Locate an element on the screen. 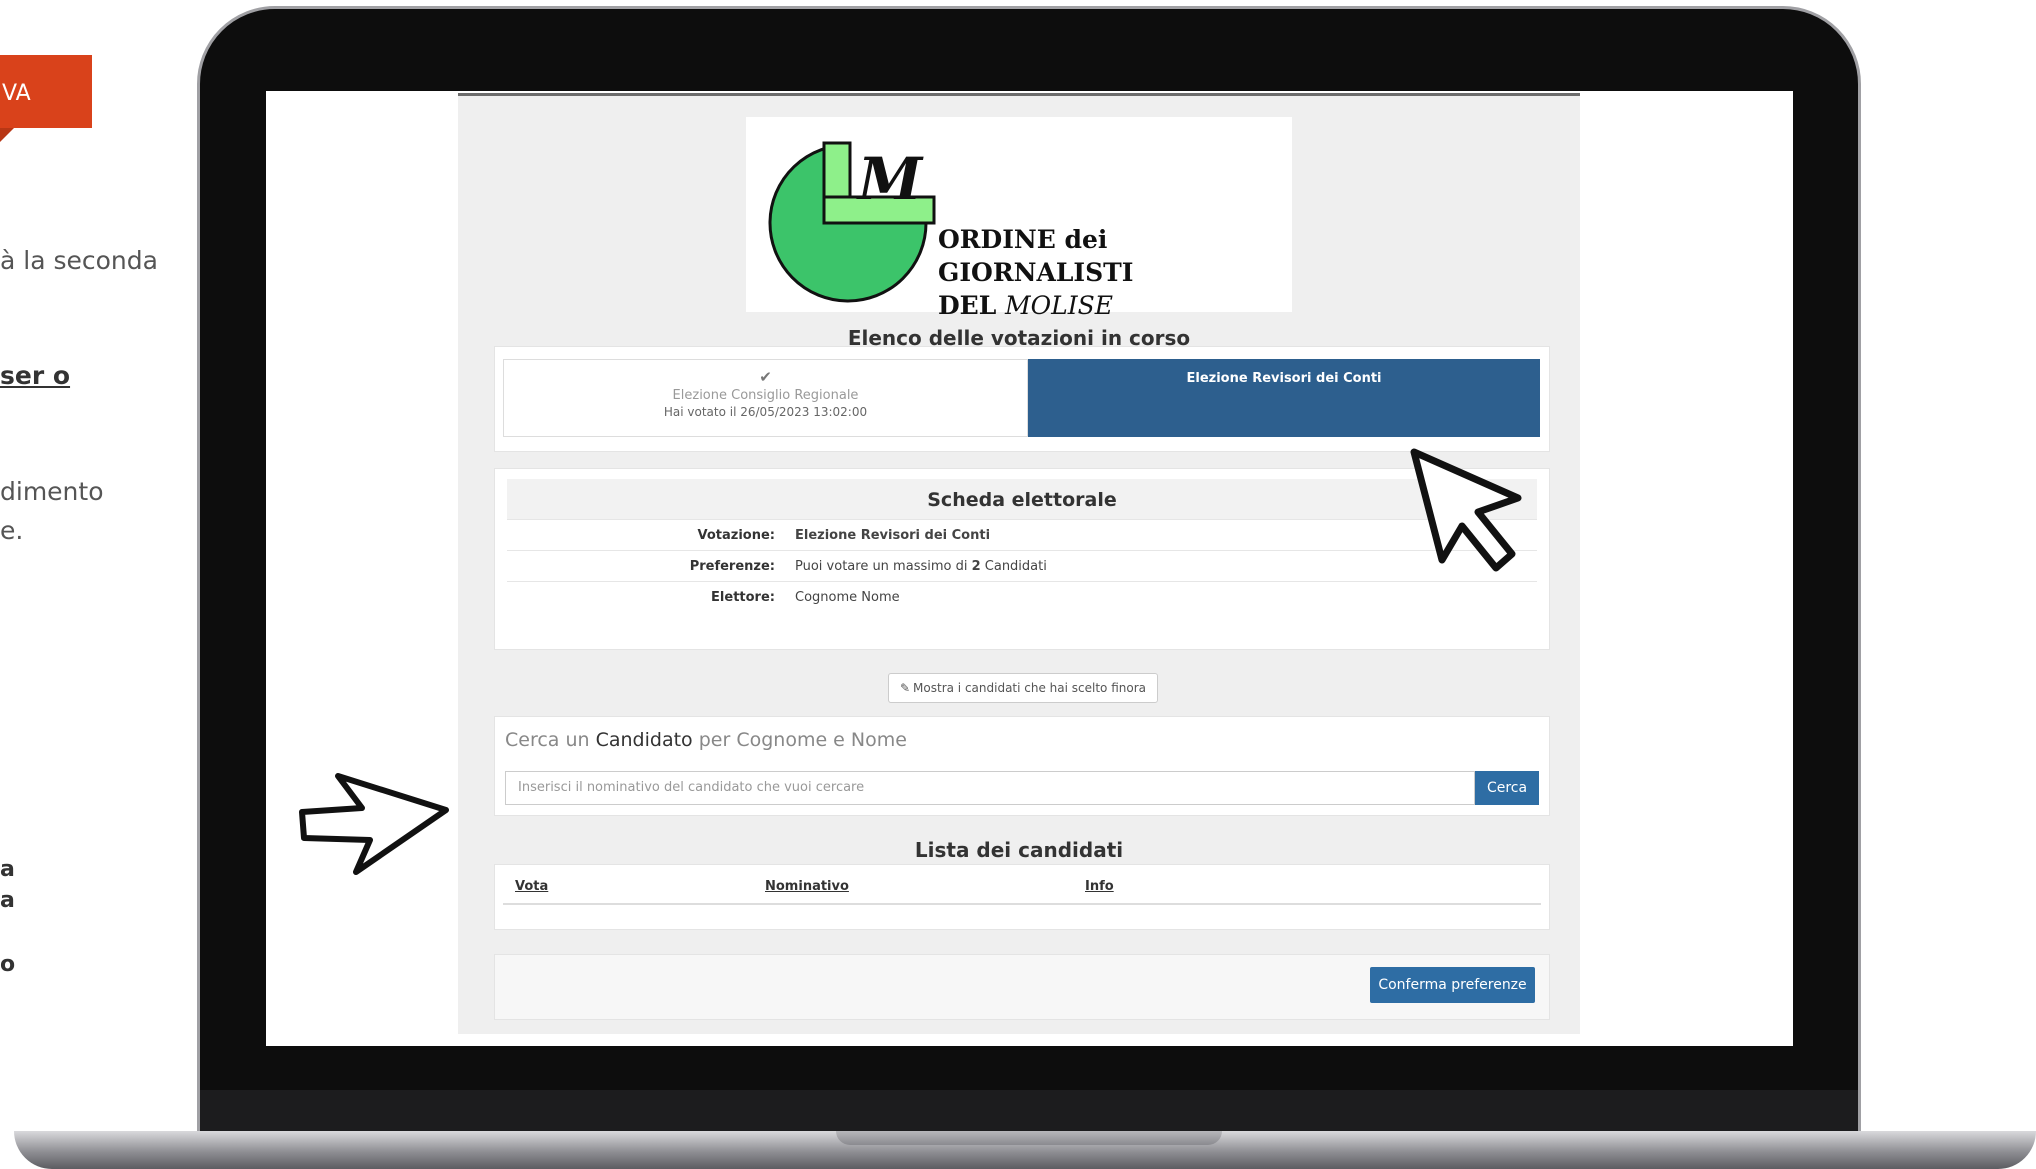  preferenze-num: 2 is located at coordinates (976, 566).